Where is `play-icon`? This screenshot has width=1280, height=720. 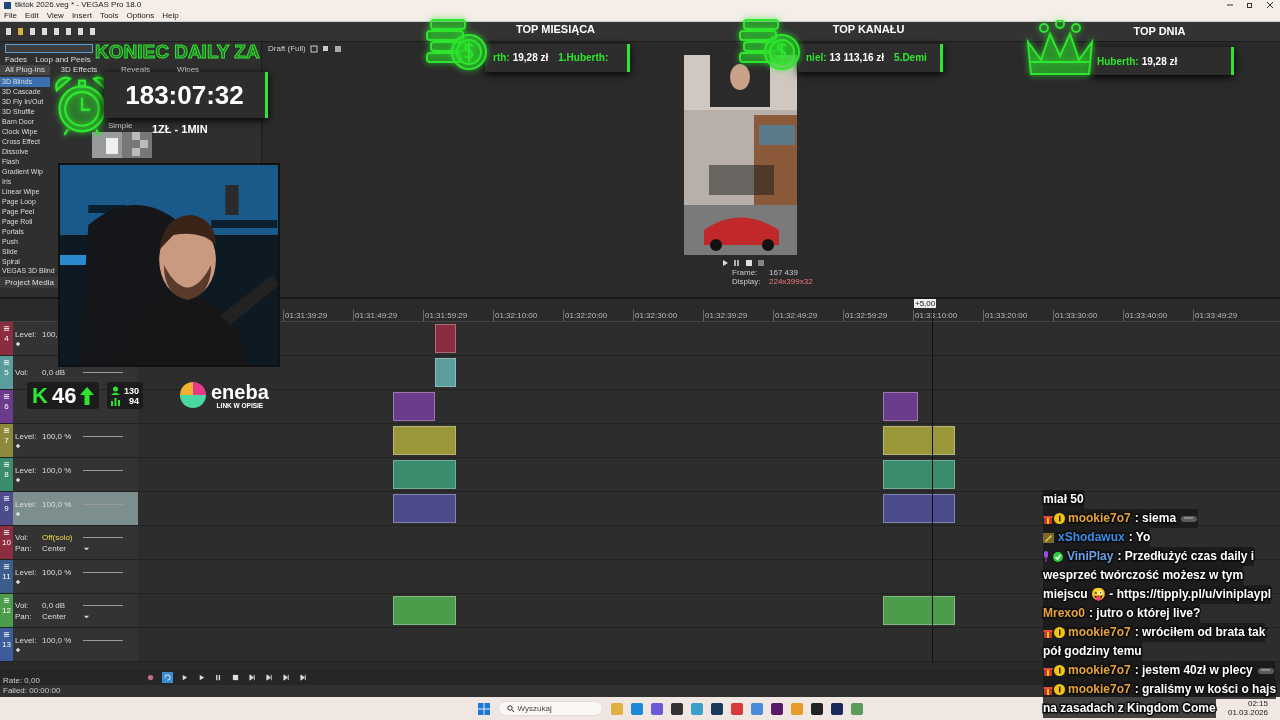 play-icon is located at coordinates (725, 263).